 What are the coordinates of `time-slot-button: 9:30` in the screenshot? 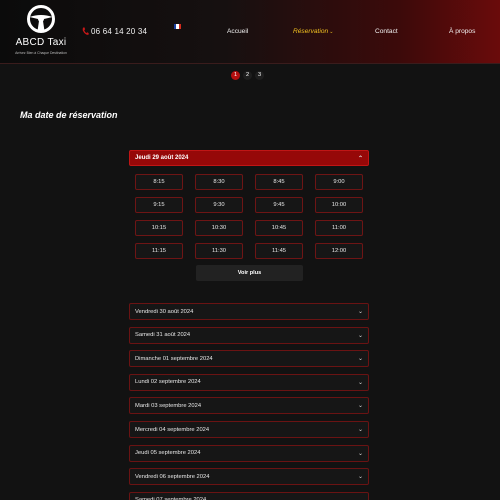 It's located at (219, 205).